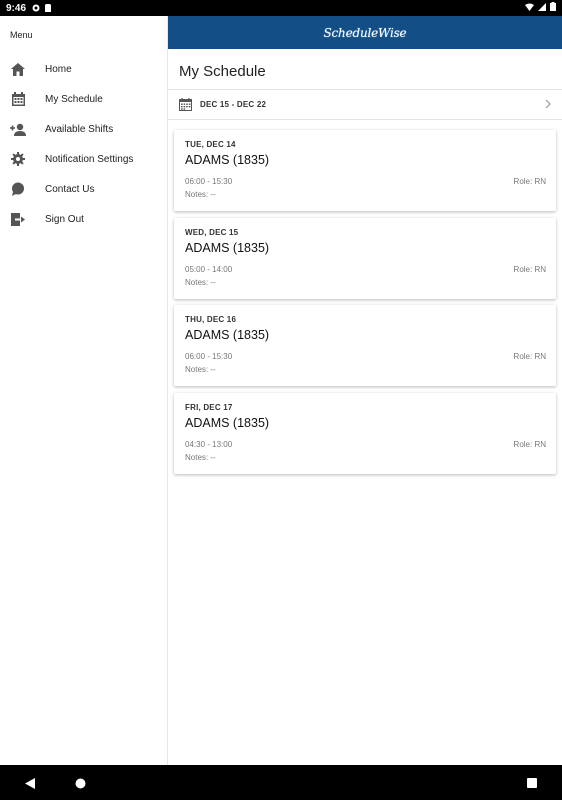  Describe the element at coordinates (18, 159) in the screenshot. I see `gear-icon` at that location.